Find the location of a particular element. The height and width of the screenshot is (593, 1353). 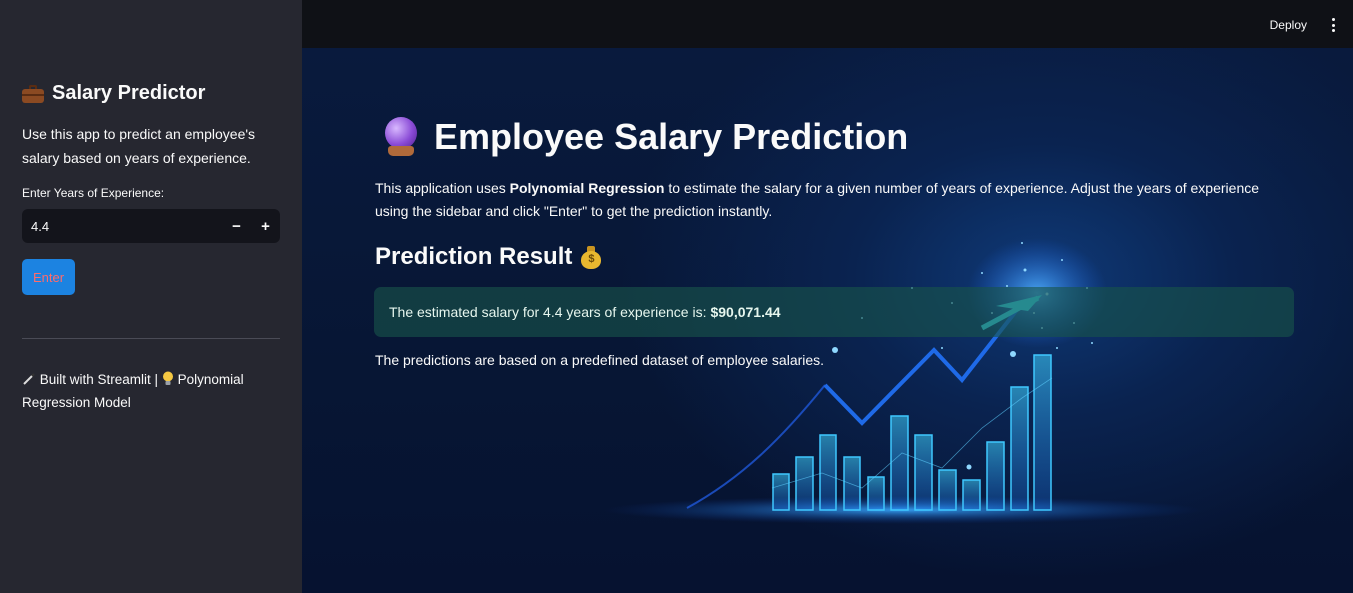

footer-text-built: Built with Streamlit | is located at coordinates (99, 379).